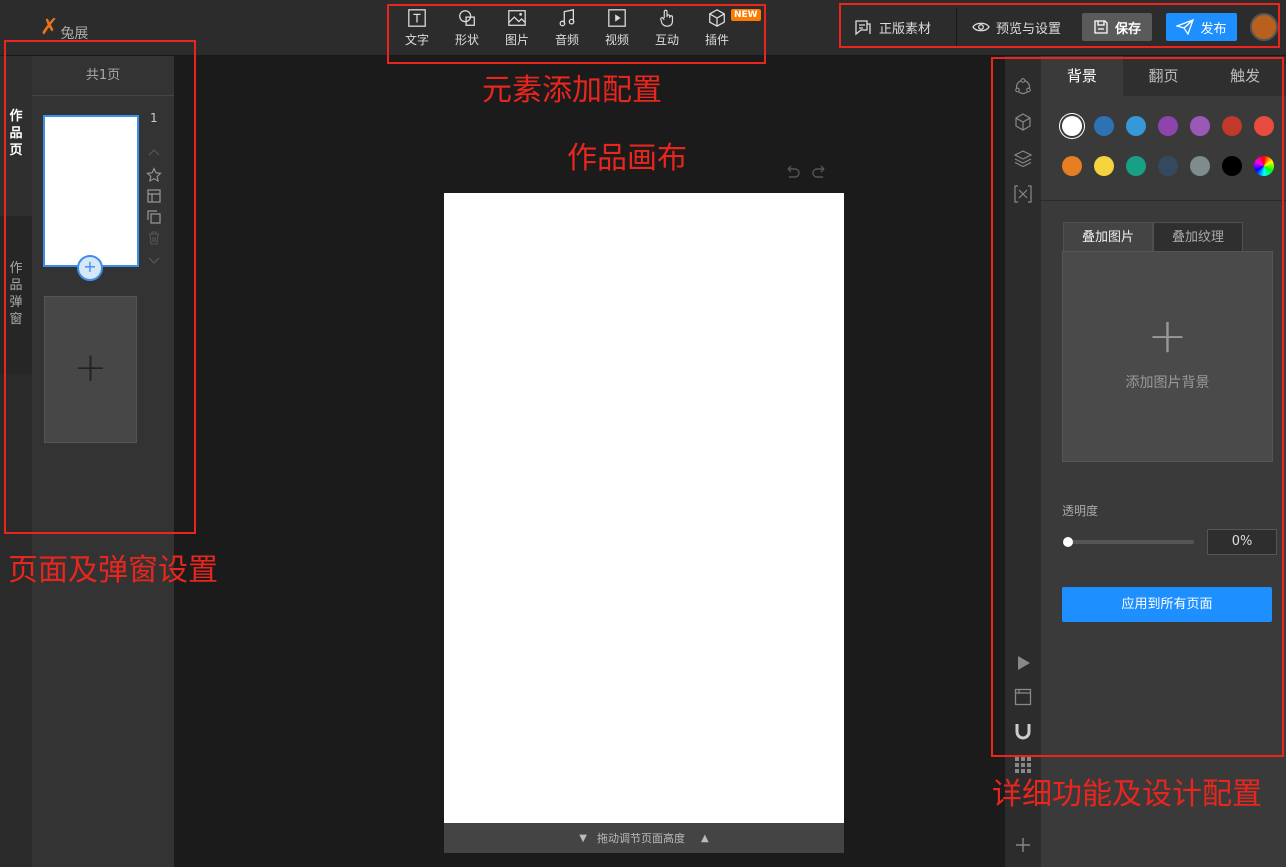 This screenshot has width=1286, height=867. Describe the element at coordinates (154, 217) in the screenshot. I see `copy-icon` at that location.